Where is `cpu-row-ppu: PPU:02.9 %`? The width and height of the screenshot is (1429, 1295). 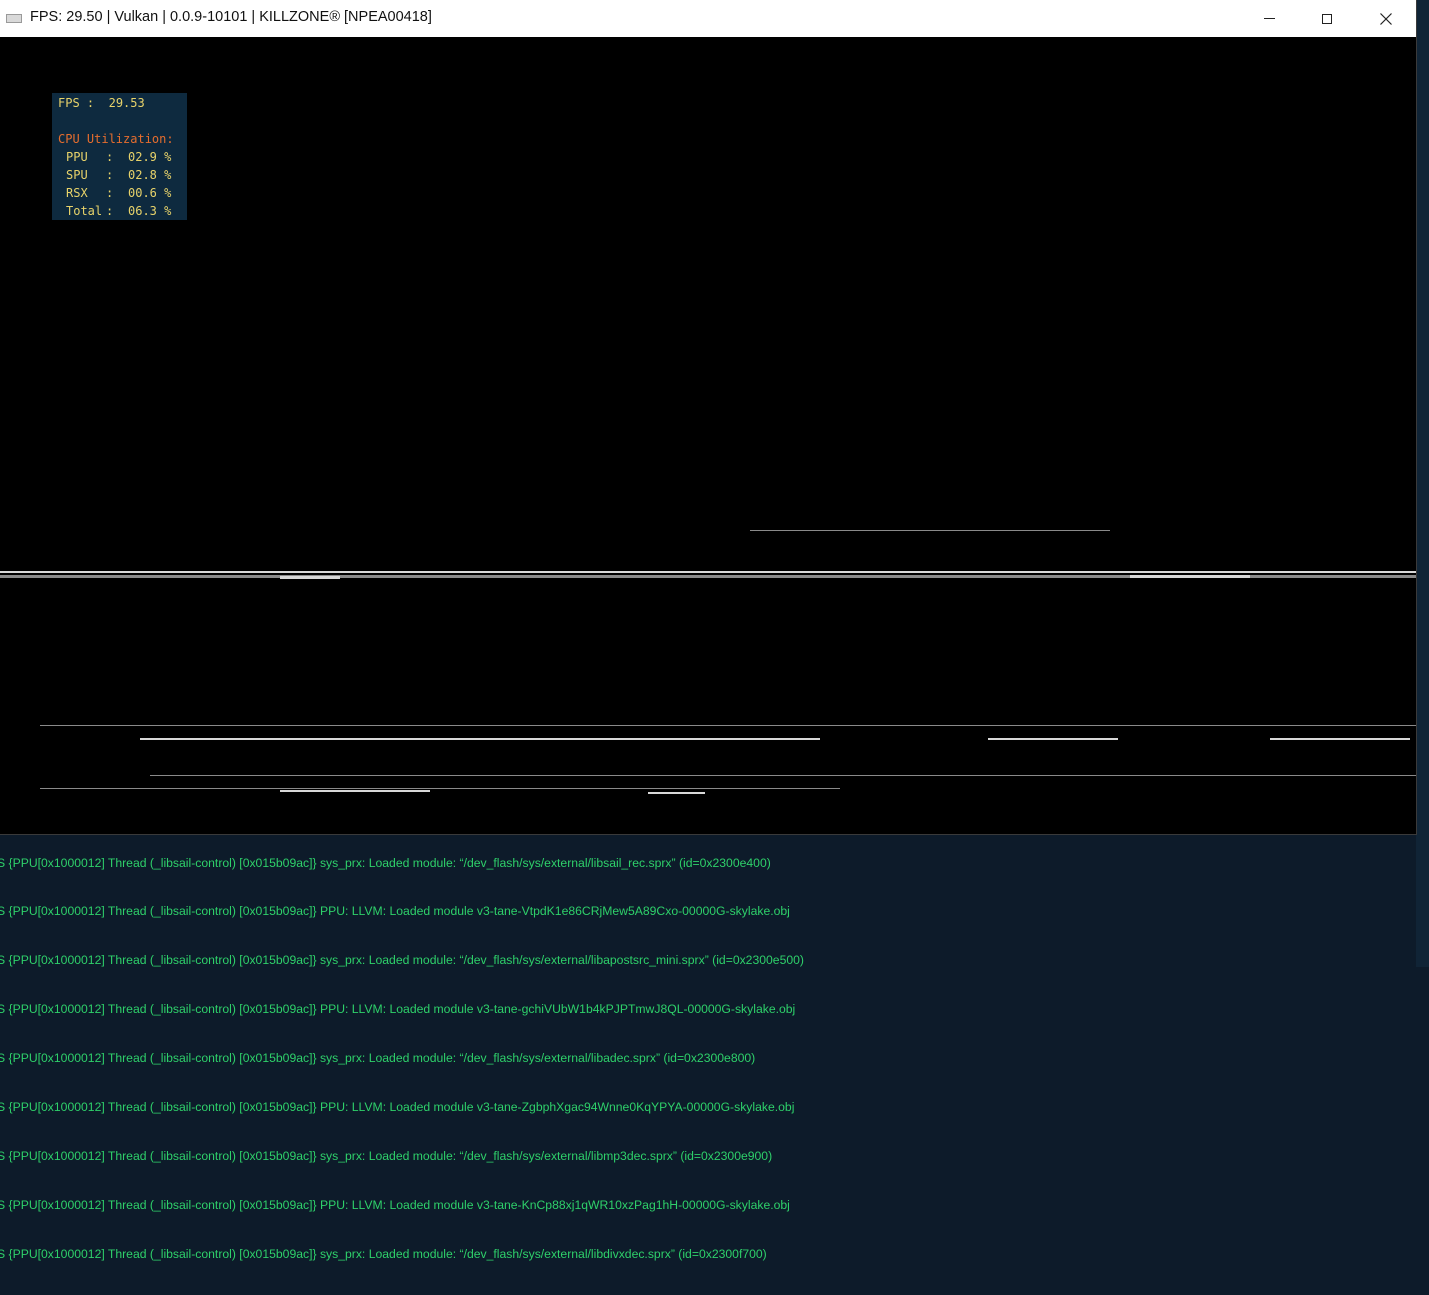
cpu-row-ppu: PPU:02.9 % is located at coordinates (118, 158).